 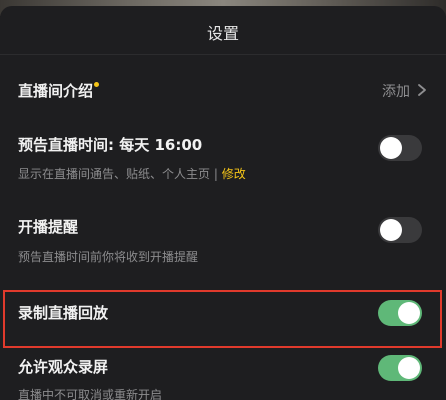 What do you see at coordinates (422, 90) in the screenshot?
I see `chevron-right-icon` at bounding box center [422, 90].